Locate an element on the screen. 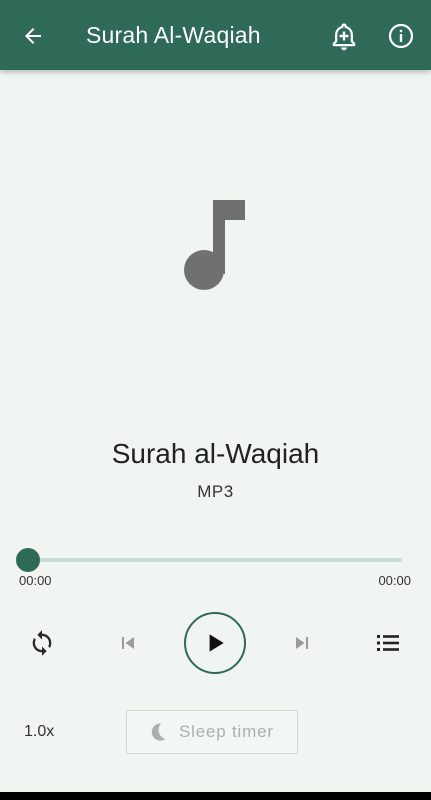 The height and width of the screenshot is (800, 431). play-button is located at coordinates (215, 643).